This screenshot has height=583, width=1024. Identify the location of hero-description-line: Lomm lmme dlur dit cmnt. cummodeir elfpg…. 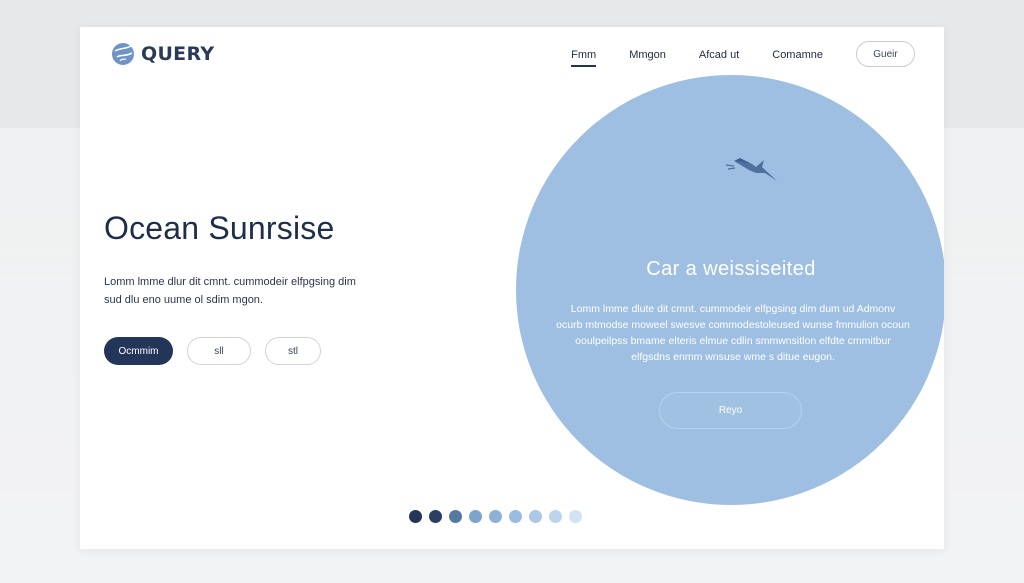
(230, 282).